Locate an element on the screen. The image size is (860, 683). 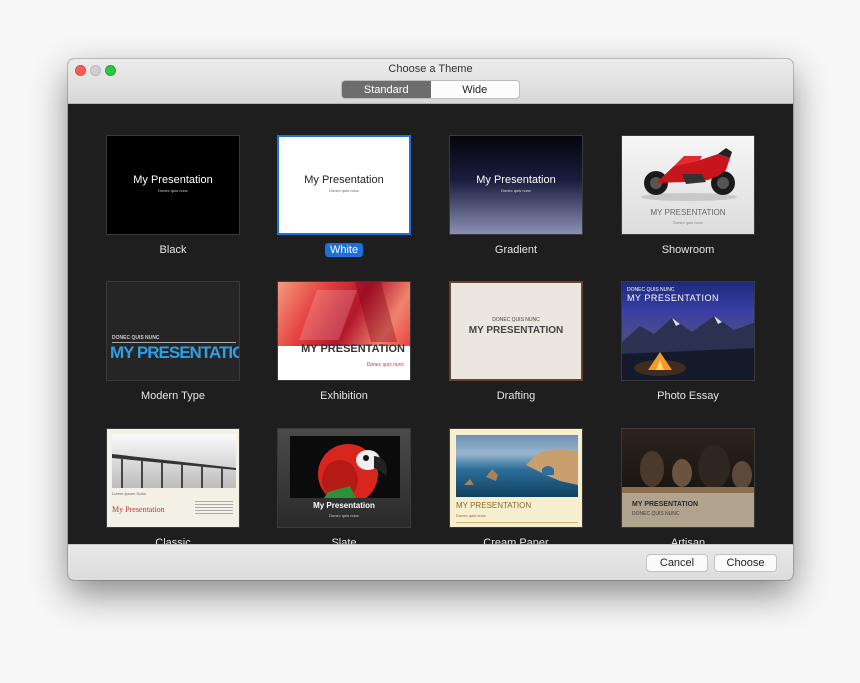
theme-label: Artisan is located at coordinates (688, 540).